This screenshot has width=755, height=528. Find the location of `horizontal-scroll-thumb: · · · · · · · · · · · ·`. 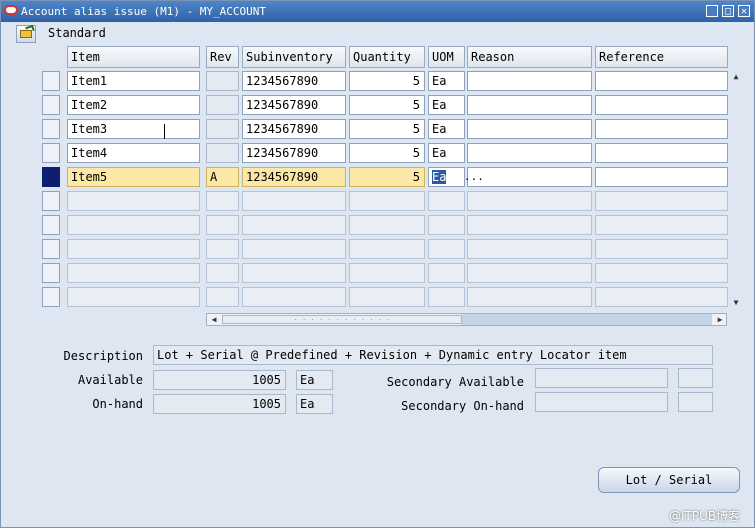

horizontal-scroll-thumb: · · · · · · · · · · · · is located at coordinates (342, 319).